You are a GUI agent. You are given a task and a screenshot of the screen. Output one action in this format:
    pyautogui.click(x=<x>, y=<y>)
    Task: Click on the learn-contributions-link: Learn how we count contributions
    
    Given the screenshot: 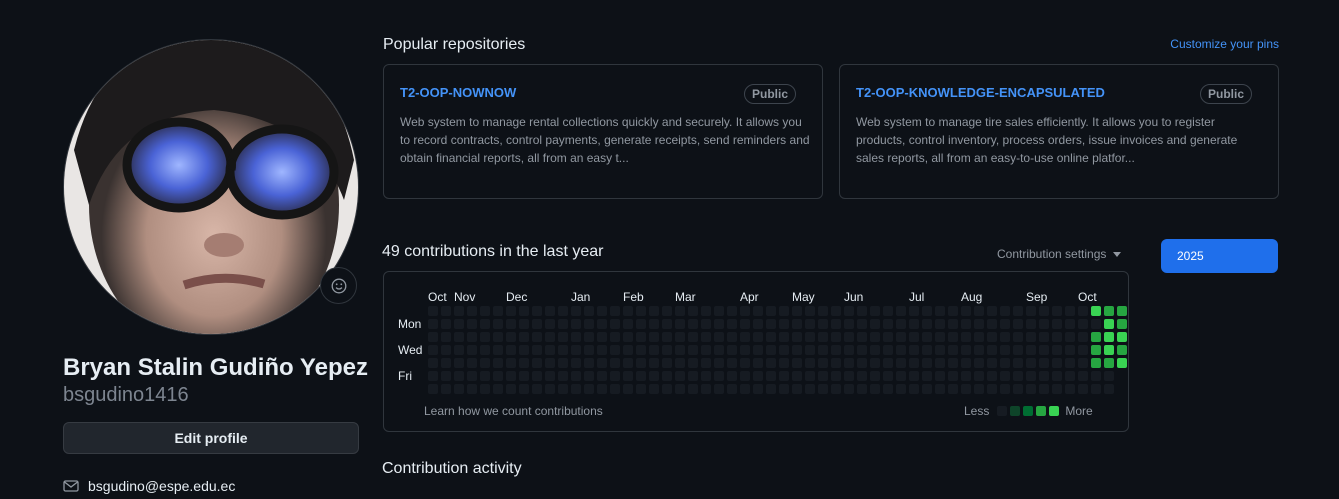 What is the action you would take?
    pyautogui.click(x=513, y=411)
    